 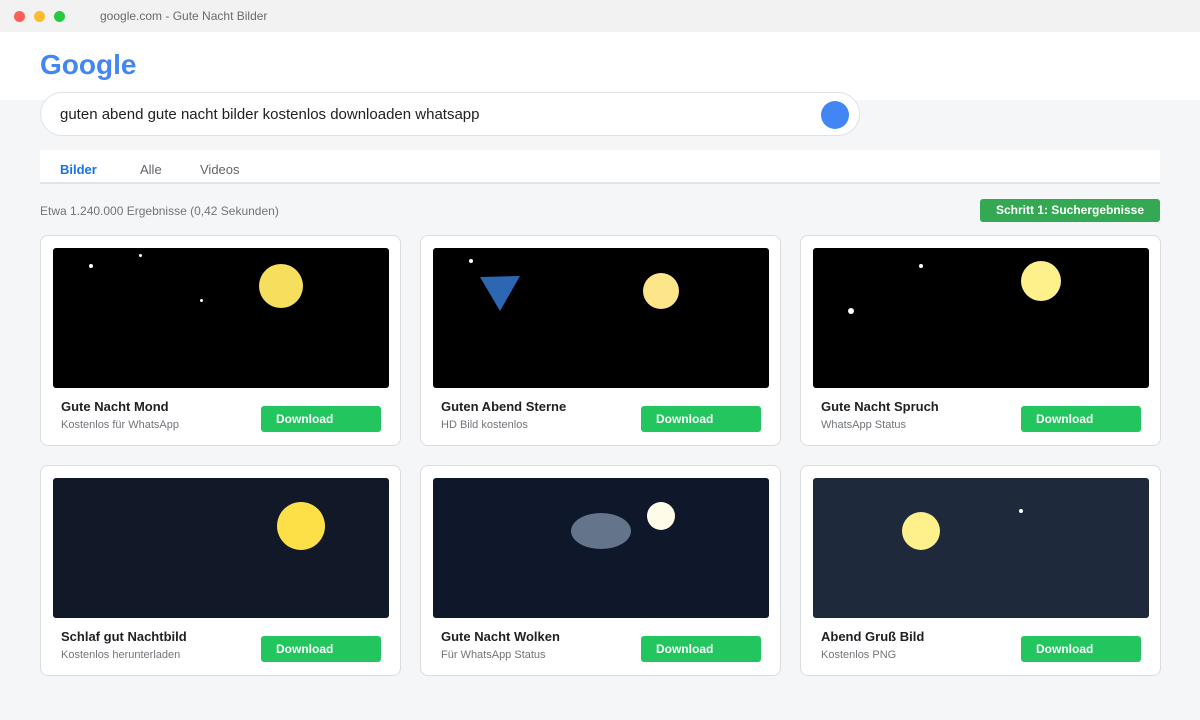 I want to click on card-subtitle: Kostenlos PNG, so click(x=859, y=655).